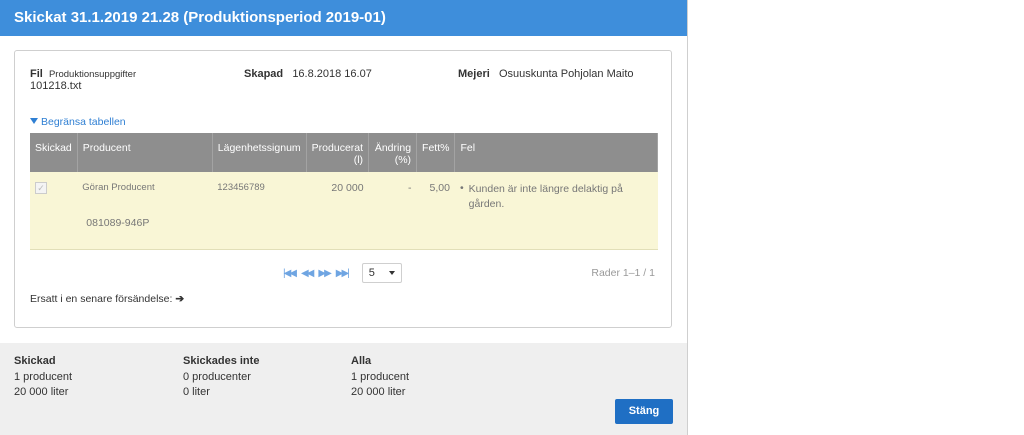  I want to click on producer-name: Göran Producent, so click(118, 187).